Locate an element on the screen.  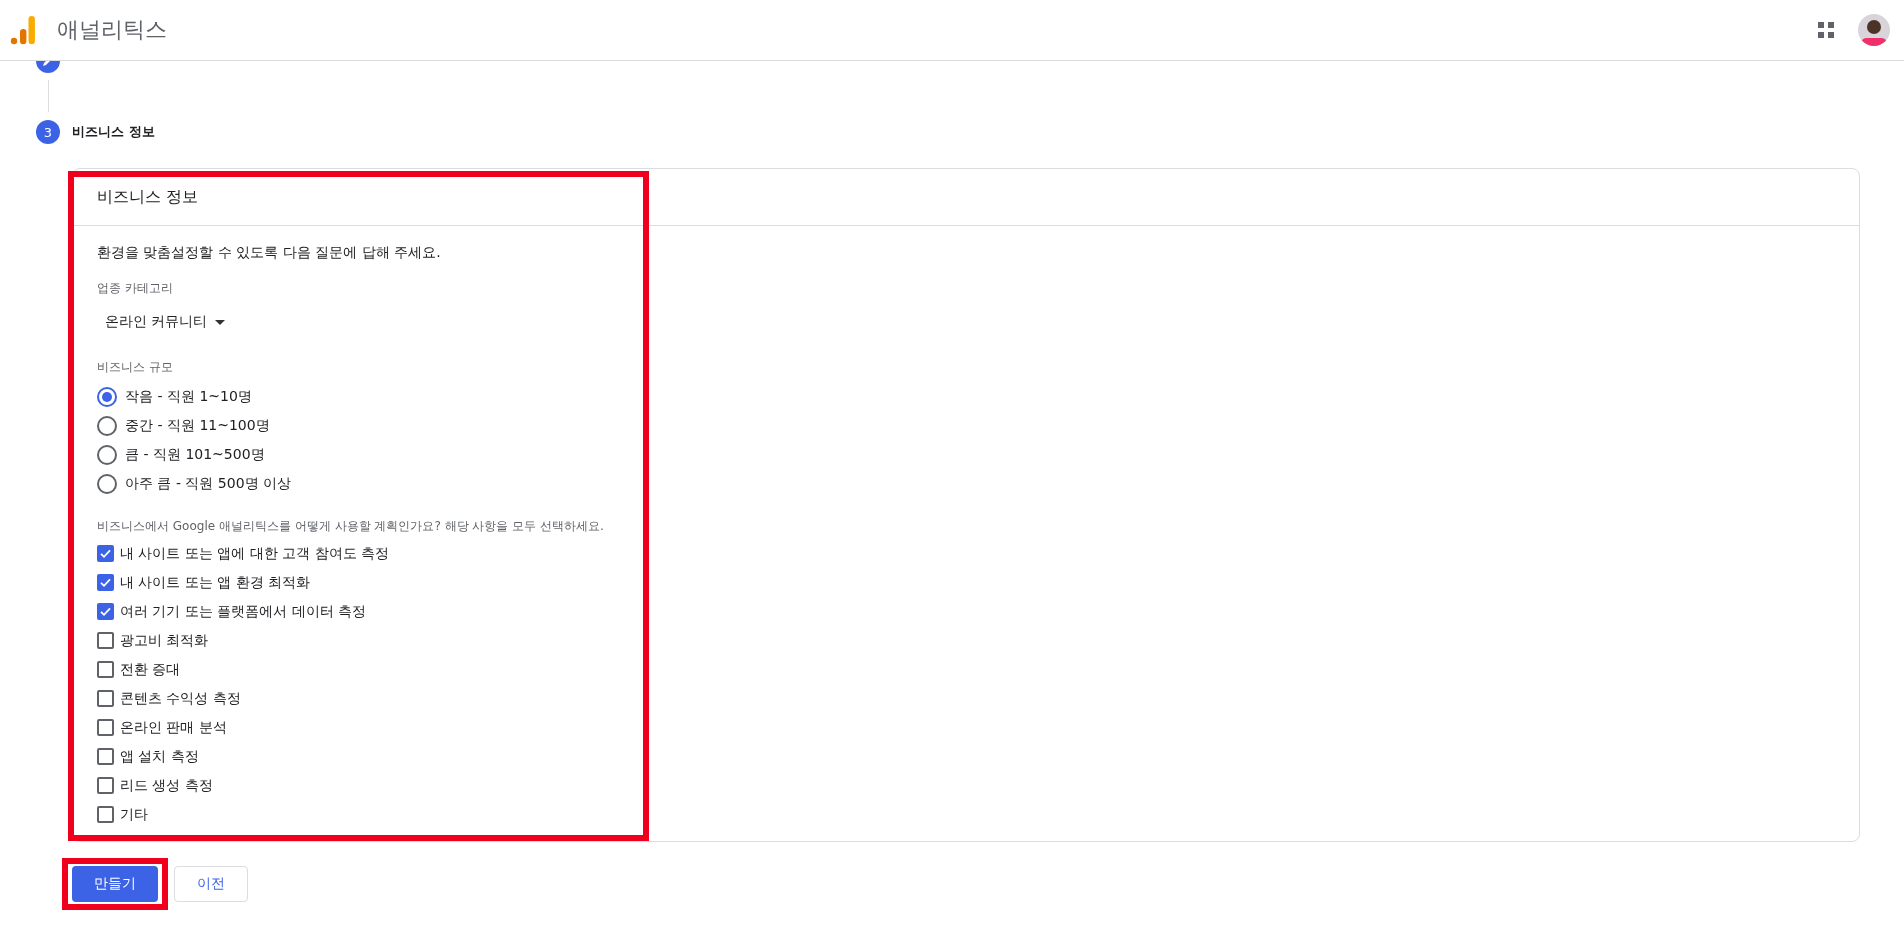
checkbox-label: 리드 생성 측정 is located at coordinates (166, 785).